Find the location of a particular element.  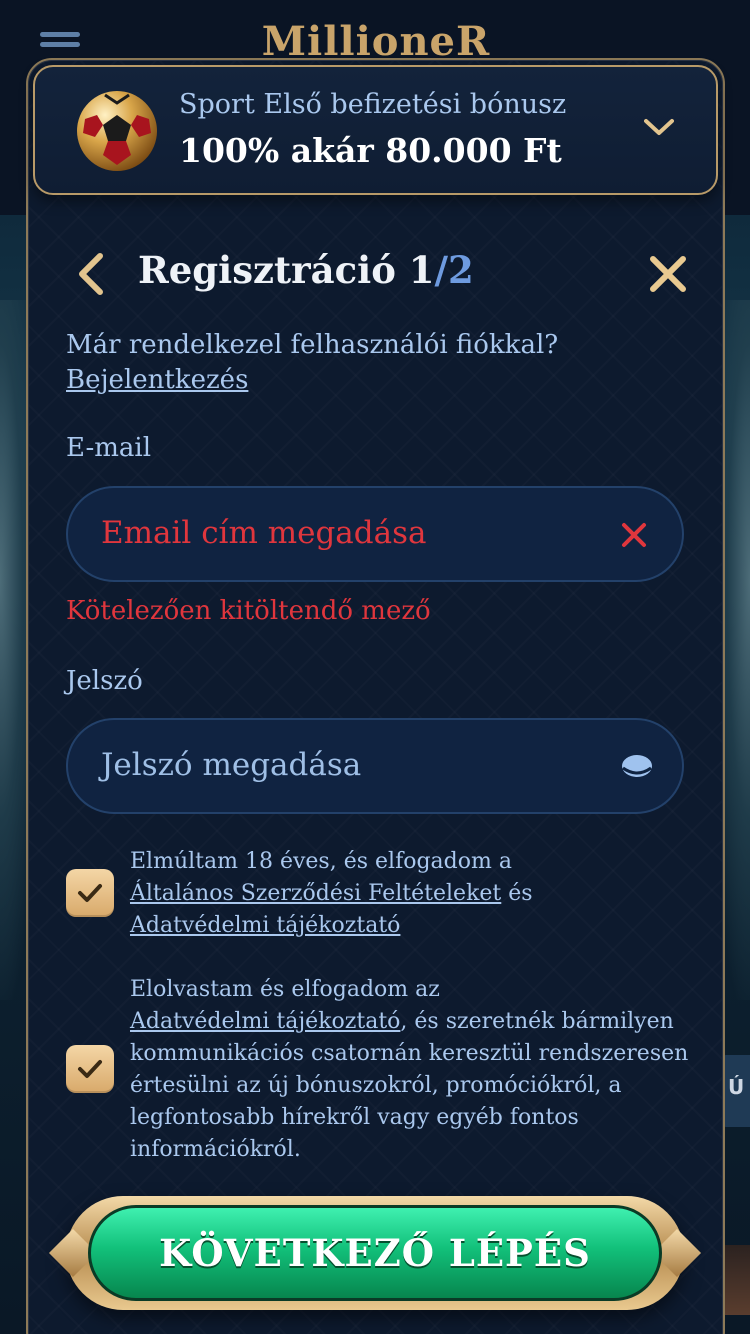

email-label: E-mail is located at coordinates (109, 448).